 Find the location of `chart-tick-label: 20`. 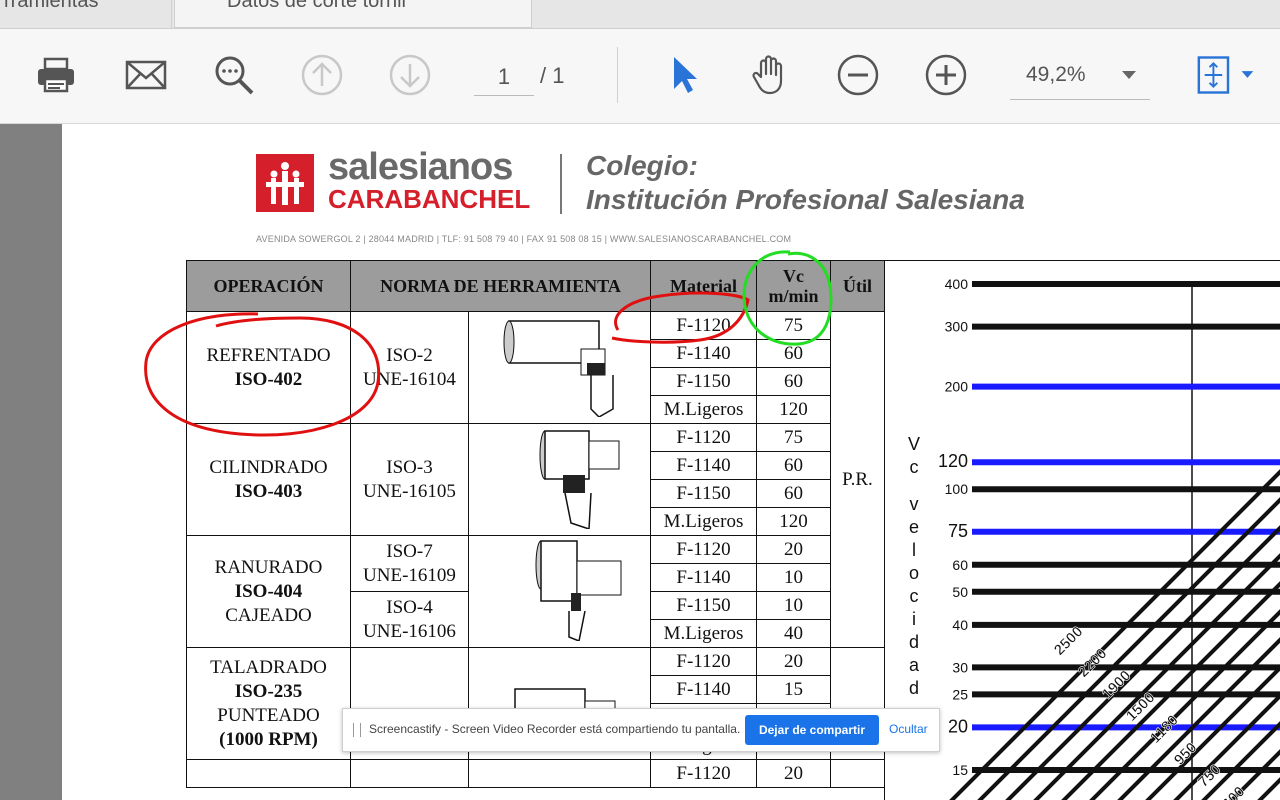

chart-tick-label: 20 is located at coordinates (958, 726).